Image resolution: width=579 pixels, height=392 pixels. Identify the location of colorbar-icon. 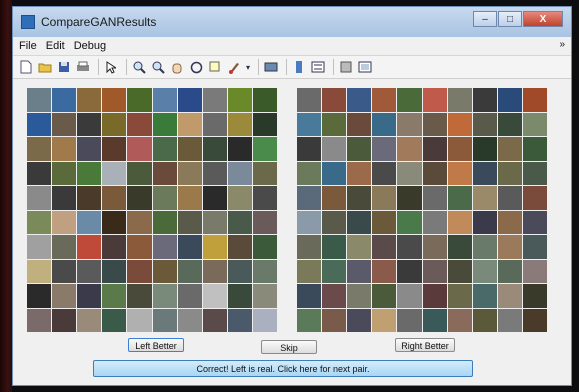
(299, 67).